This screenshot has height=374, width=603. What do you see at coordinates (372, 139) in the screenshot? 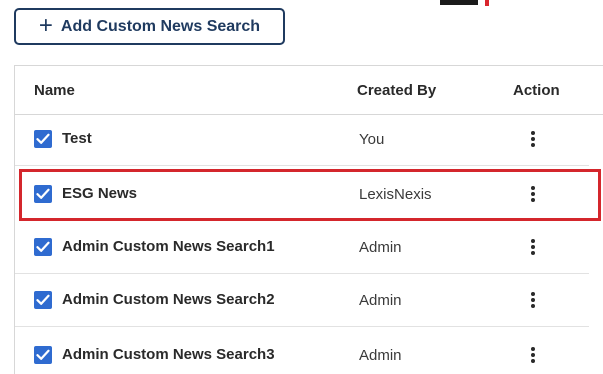
I see `row-created-by: You` at bounding box center [372, 139].